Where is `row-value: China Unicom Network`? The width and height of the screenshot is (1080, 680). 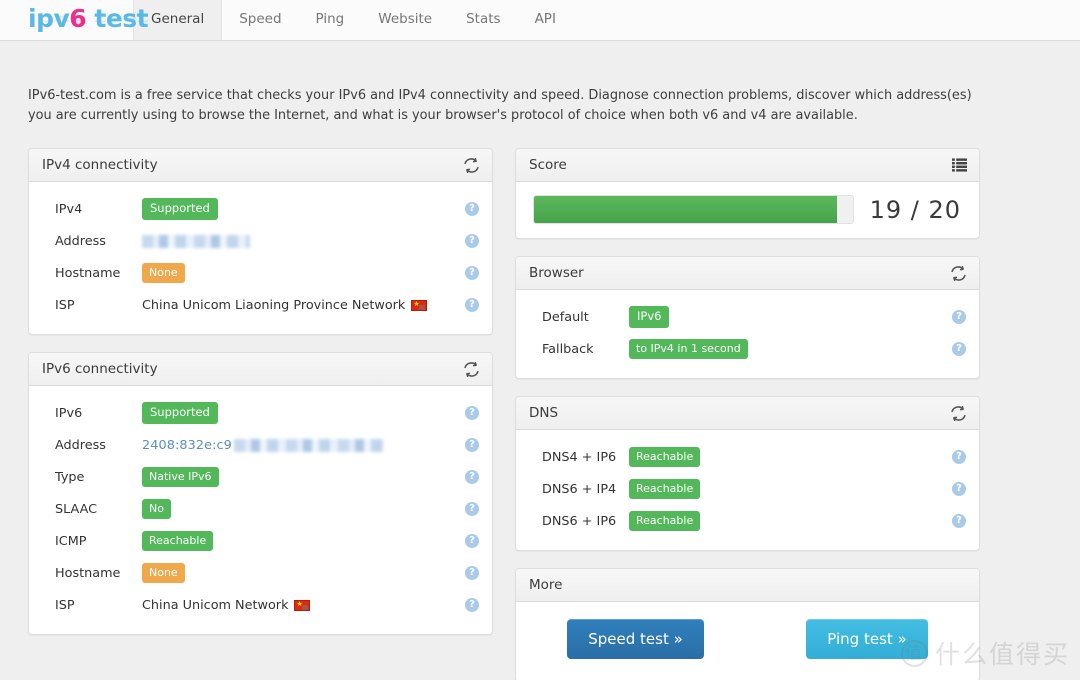
row-value: China Unicom Network is located at coordinates (300, 605).